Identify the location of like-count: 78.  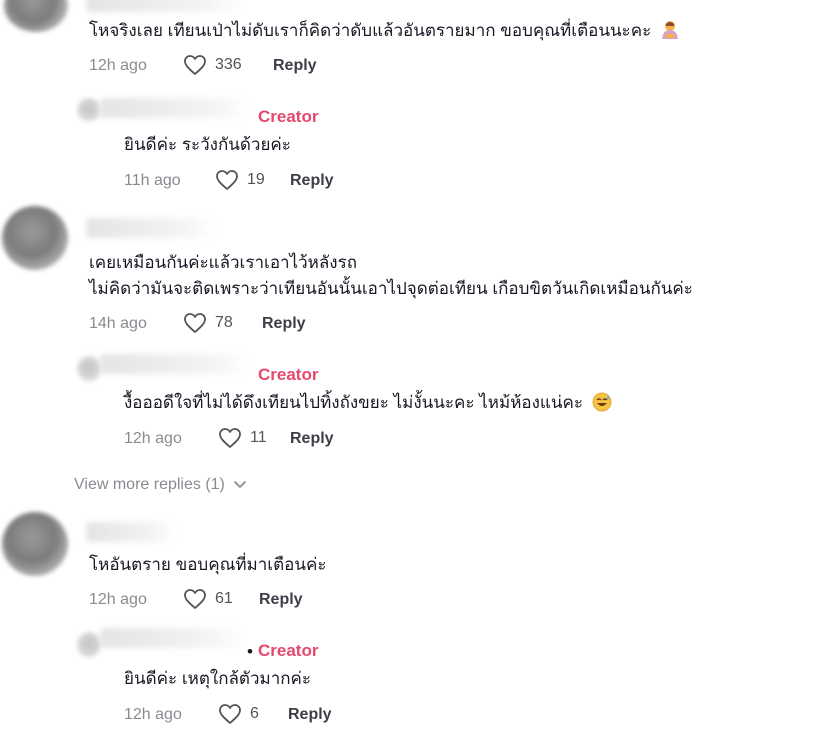
(224, 322).